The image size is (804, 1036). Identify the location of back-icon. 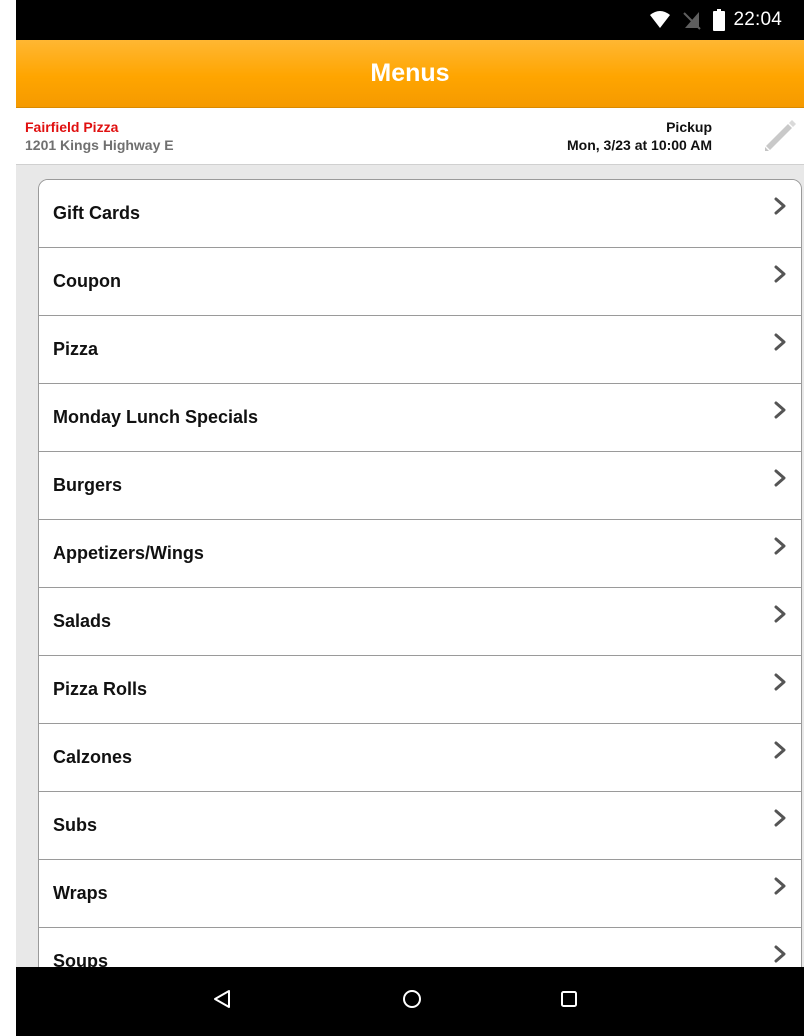
(222, 1001).